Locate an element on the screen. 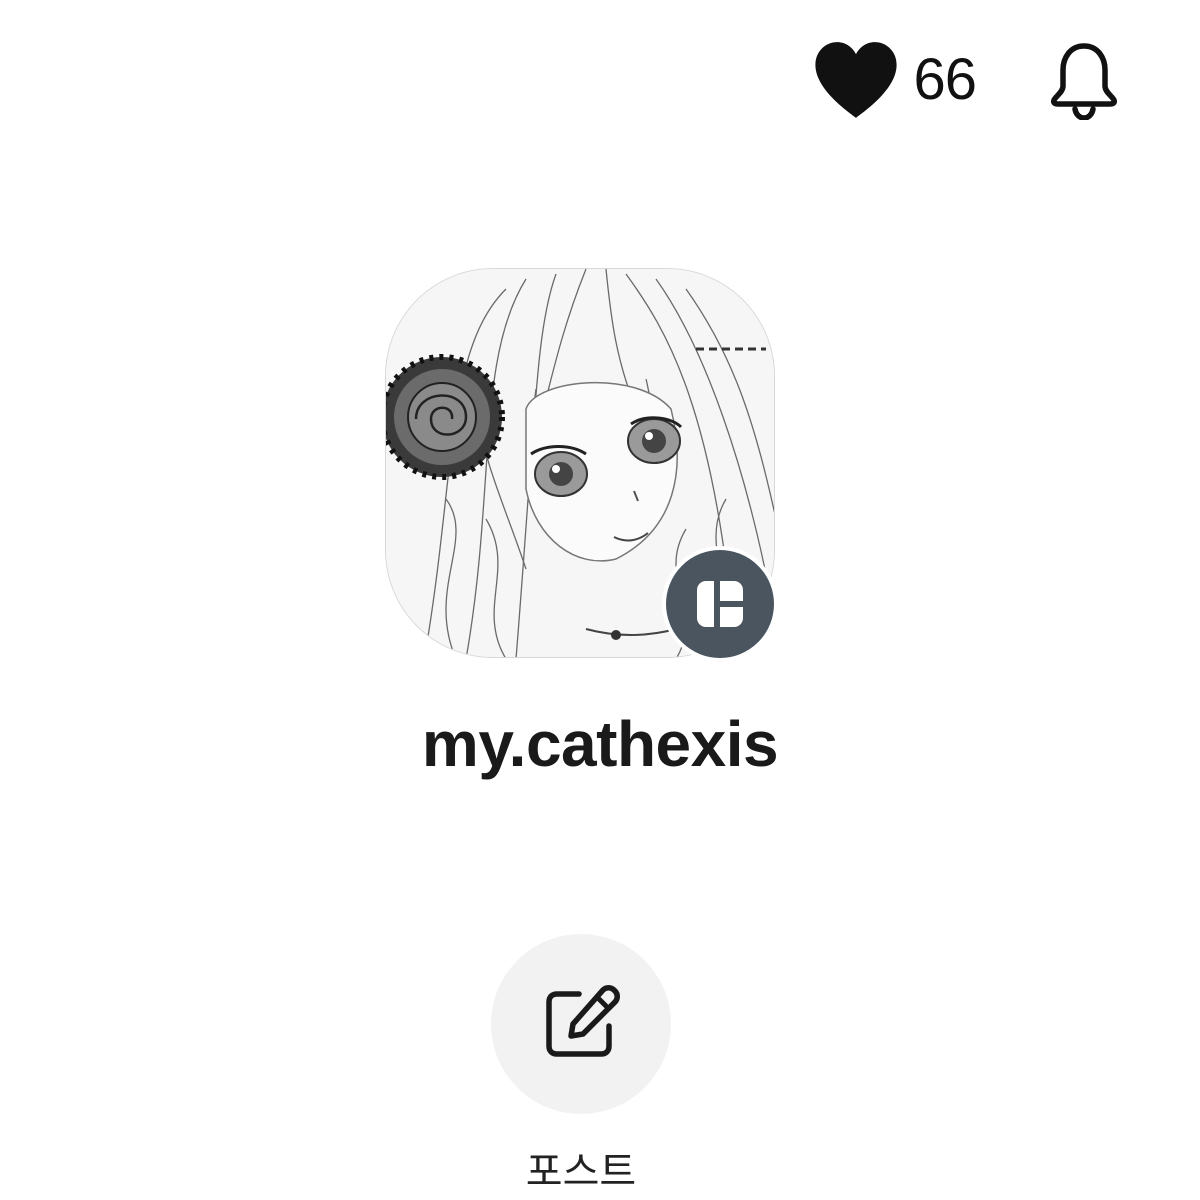 Image resolution: width=1200 pixels, height=1200 pixels. likes-button: 66 is located at coordinates (895, 80).